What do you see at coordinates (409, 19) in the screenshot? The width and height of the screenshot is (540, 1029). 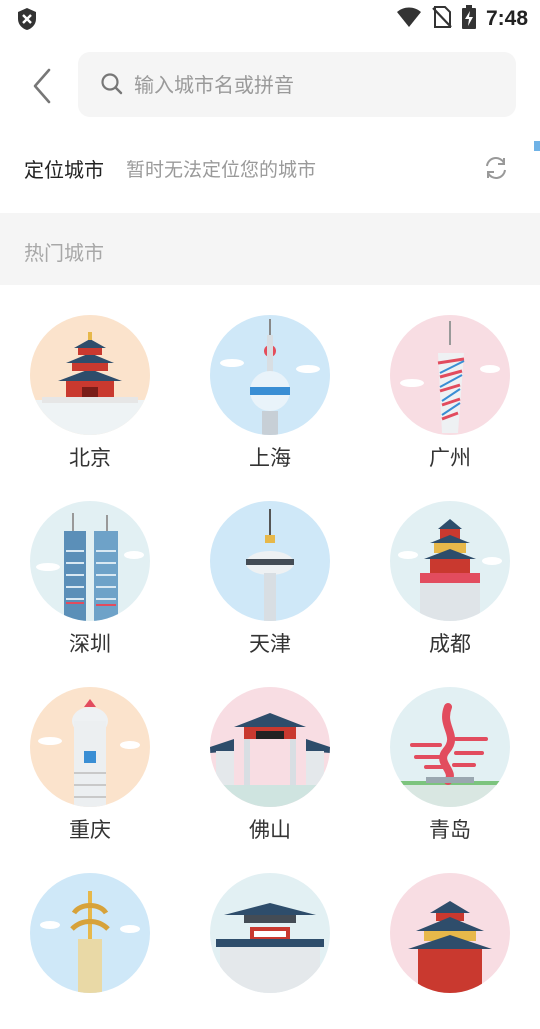 I see `wifi-icon` at bounding box center [409, 19].